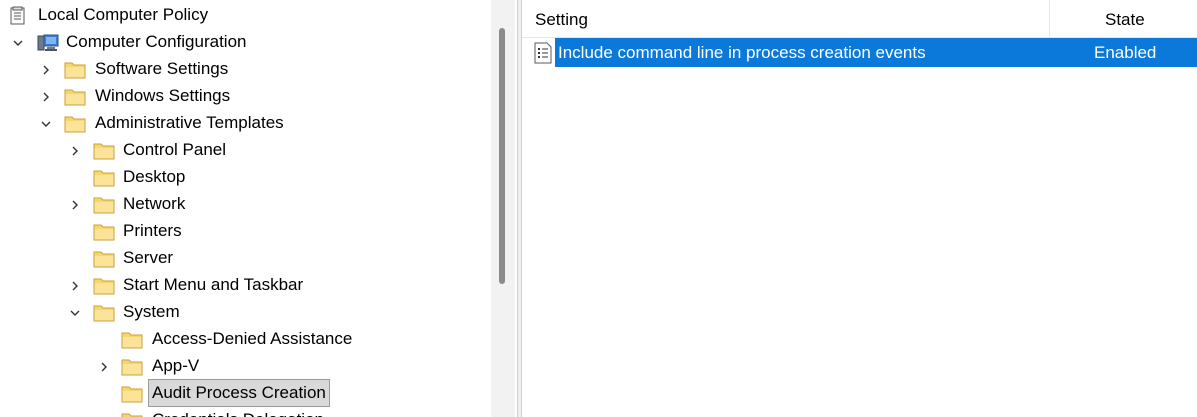 This screenshot has width=1197, height=417. What do you see at coordinates (258, 366) in the screenshot?
I see `tree-item-app-v: App-V` at bounding box center [258, 366].